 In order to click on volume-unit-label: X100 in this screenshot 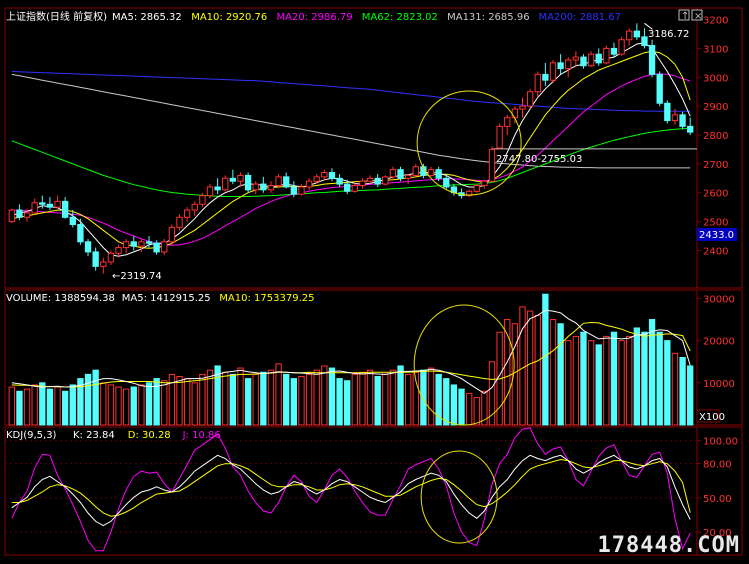, I will do `click(712, 417)`.